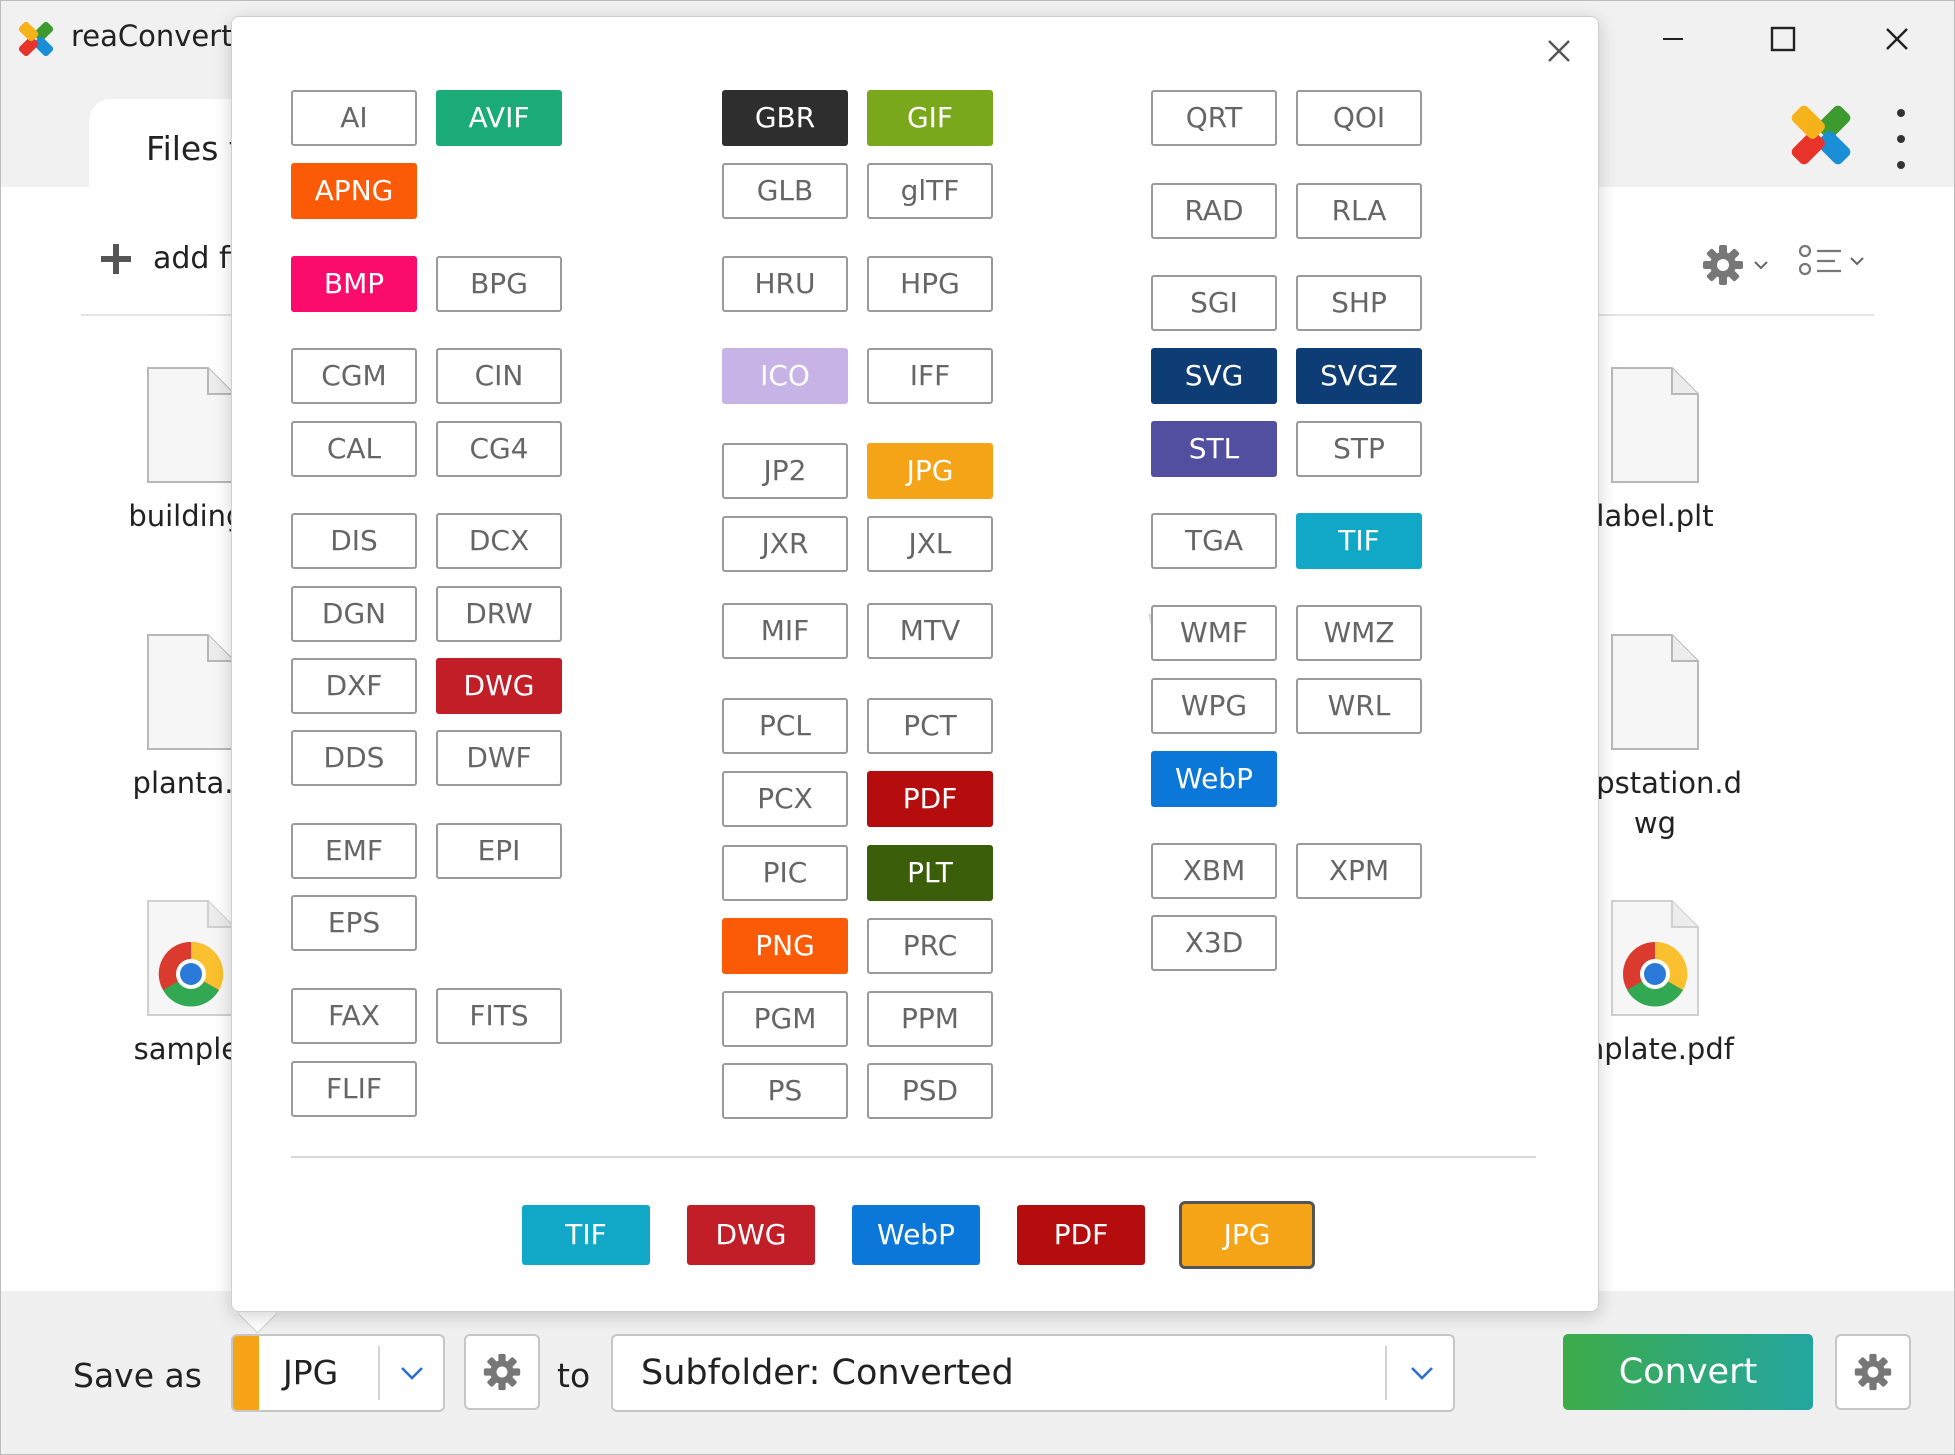 The height and width of the screenshot is (1455, 1955). I want to click on format-button-qoi: QOI, so click(1359, 118).